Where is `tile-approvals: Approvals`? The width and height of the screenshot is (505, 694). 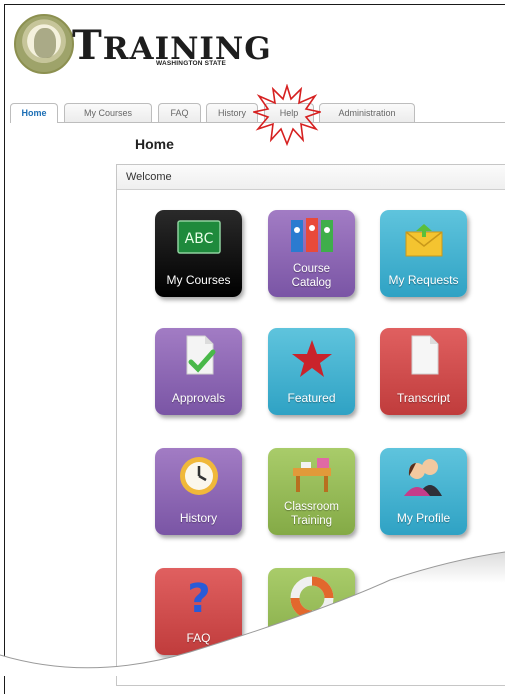
tile-approvals: Approvals is located at coordinates (198, 371).